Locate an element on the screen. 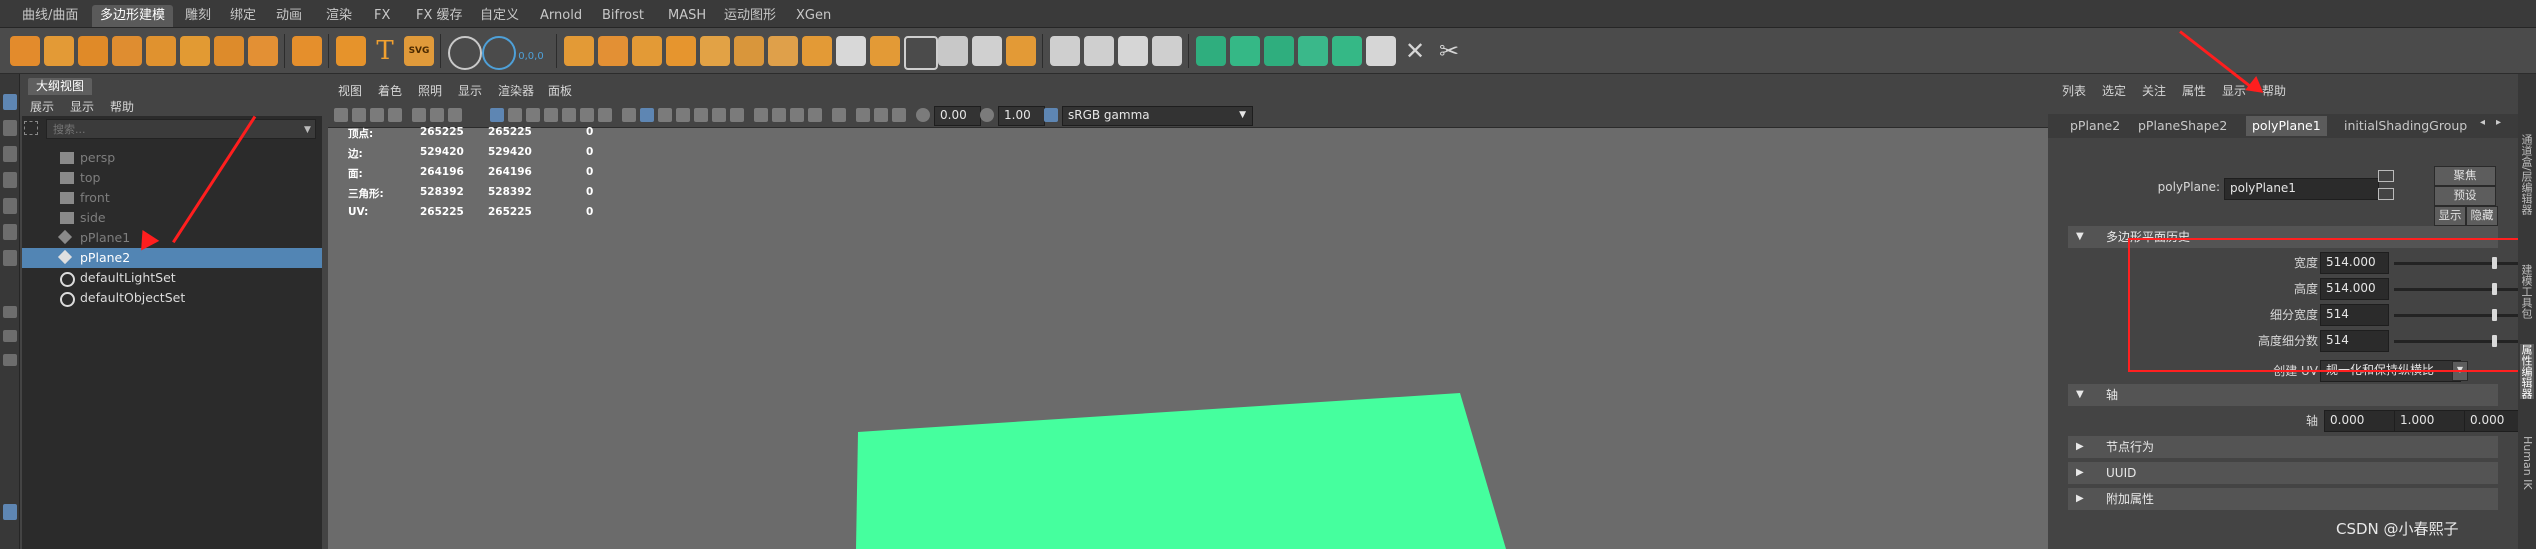  coord-readout-icon: 0,0,0 is located at coordinates (531, 51).